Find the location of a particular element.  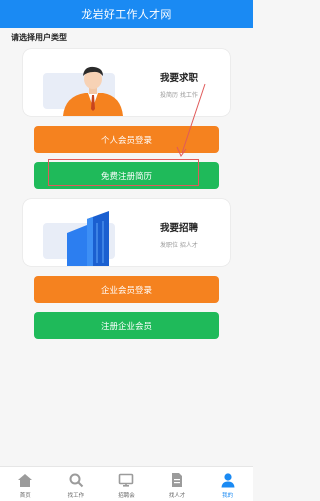

tab-label: 我的 is located at coordinates (228, 496).